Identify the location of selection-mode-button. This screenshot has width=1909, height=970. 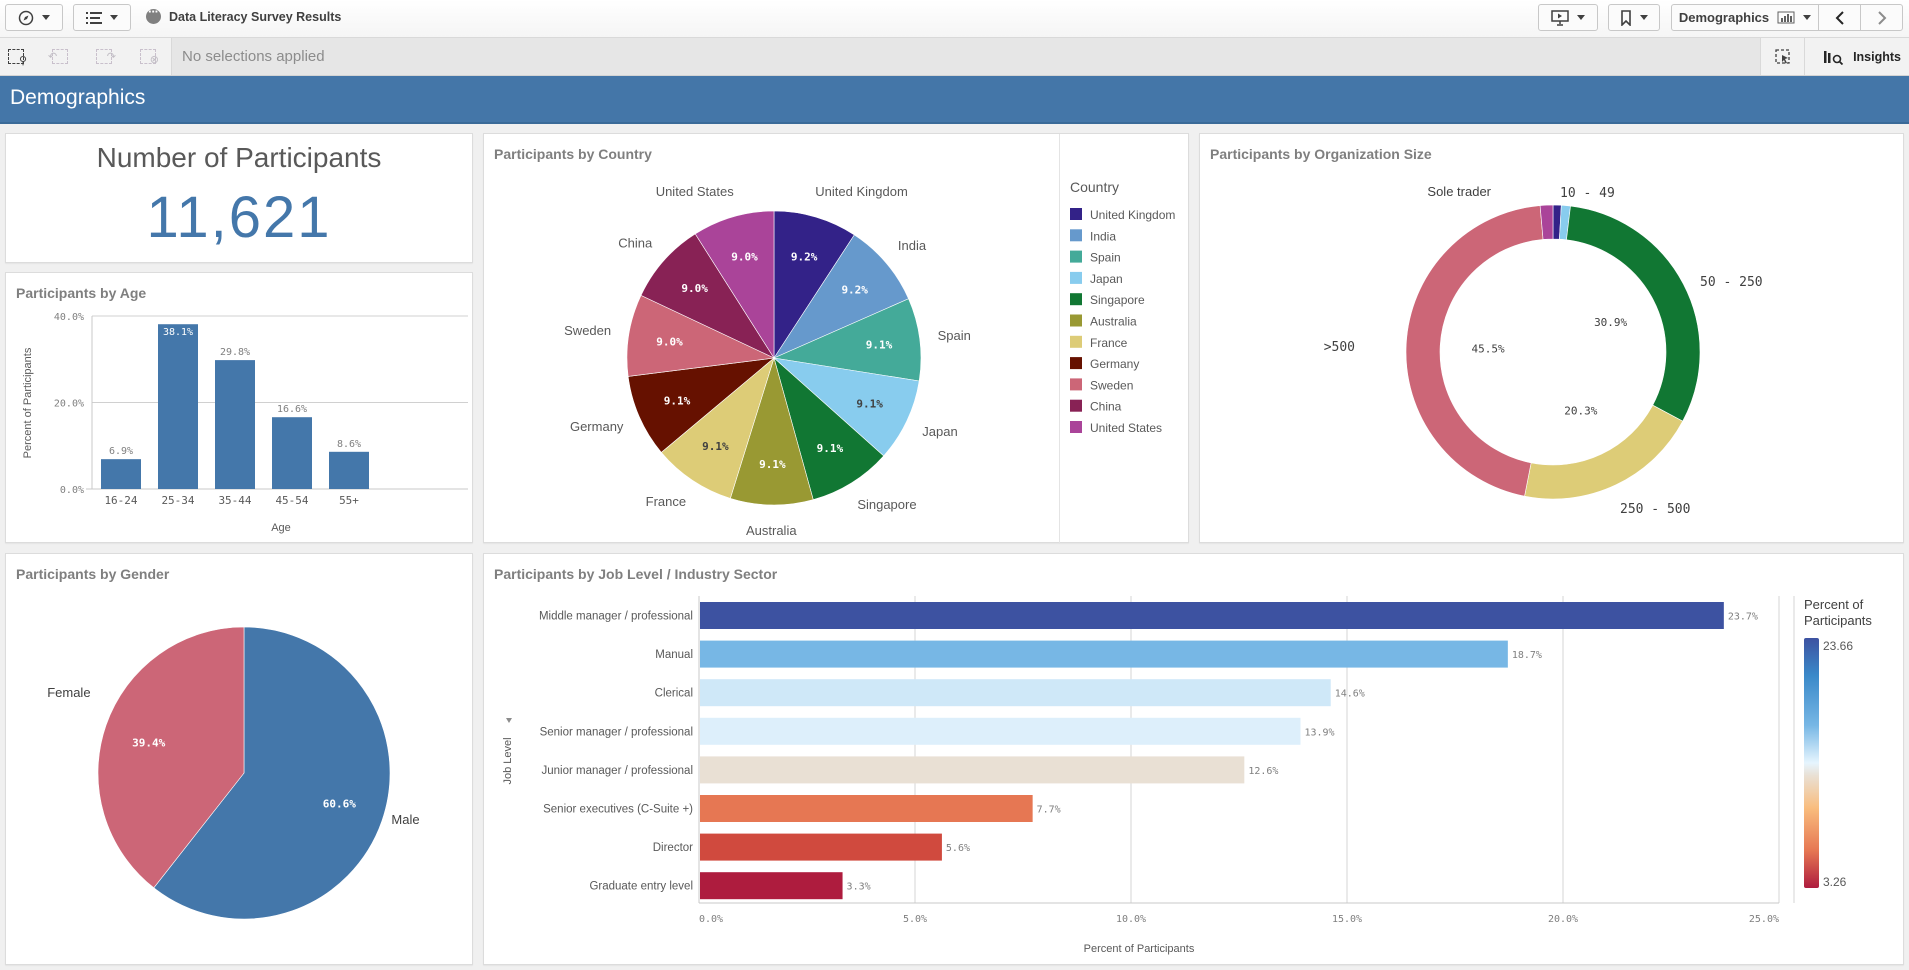
(1782, 56).